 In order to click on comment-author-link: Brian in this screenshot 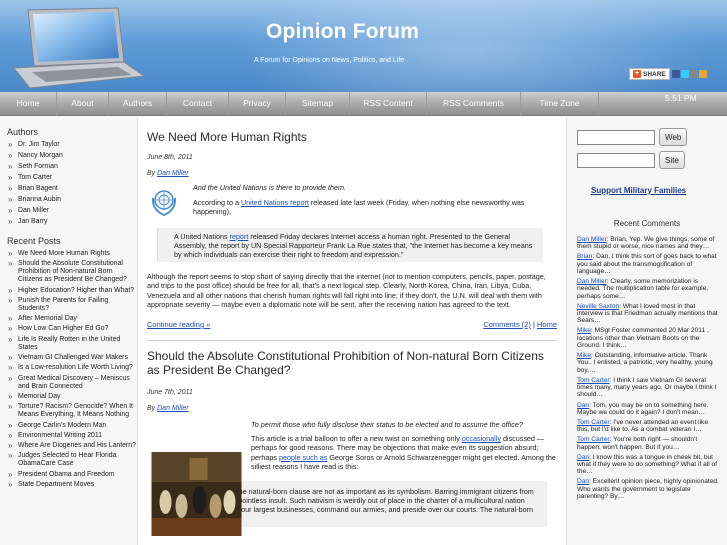, I will do `click(584, 256)`.